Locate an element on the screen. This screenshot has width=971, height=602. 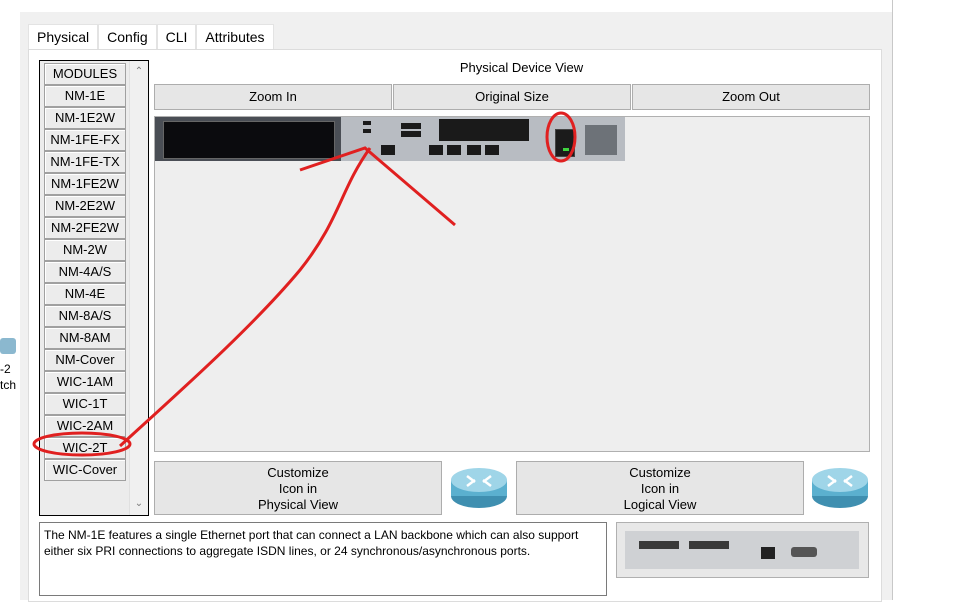
module-item: NM-1E is located at coordinates (85, 96).